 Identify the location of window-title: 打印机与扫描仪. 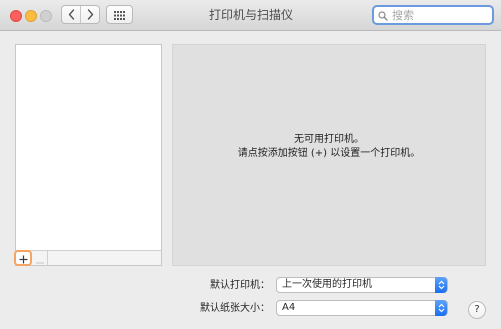
(250, 15).